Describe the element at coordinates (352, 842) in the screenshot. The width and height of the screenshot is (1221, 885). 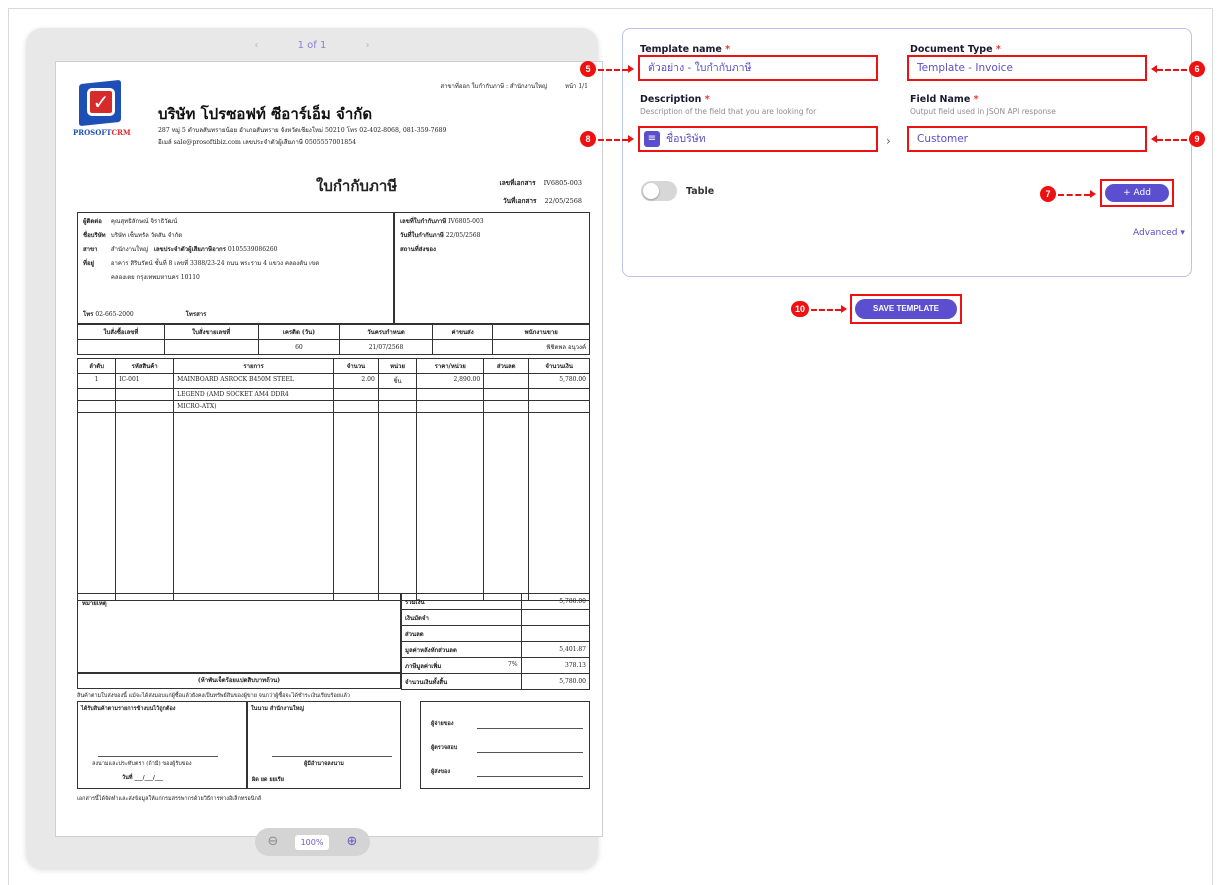
I see `zoom-in-icon: ⊕` at that location.